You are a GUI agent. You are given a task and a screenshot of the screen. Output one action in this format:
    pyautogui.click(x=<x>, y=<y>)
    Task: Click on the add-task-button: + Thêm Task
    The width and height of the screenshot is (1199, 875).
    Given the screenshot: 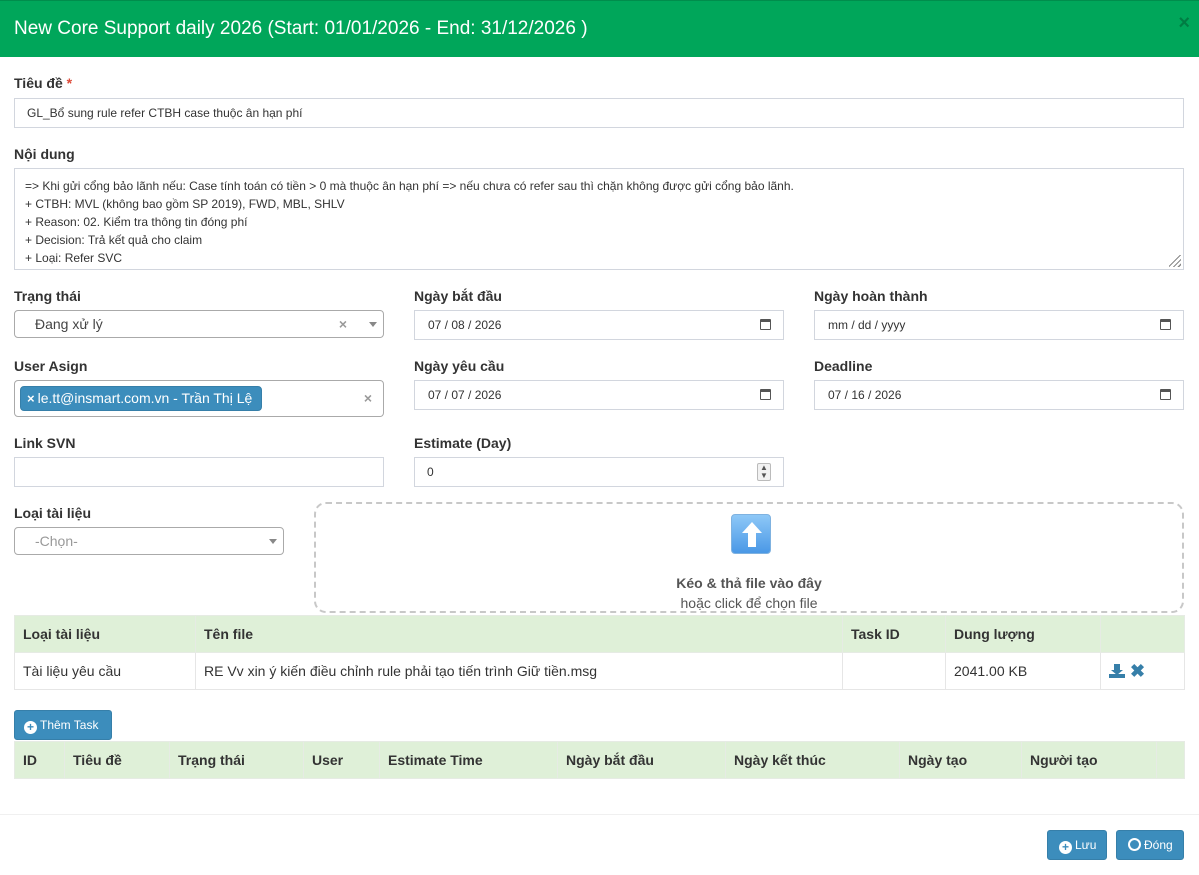 What is the action you would take?
    pyautogui.click(x=63, y=725)
    